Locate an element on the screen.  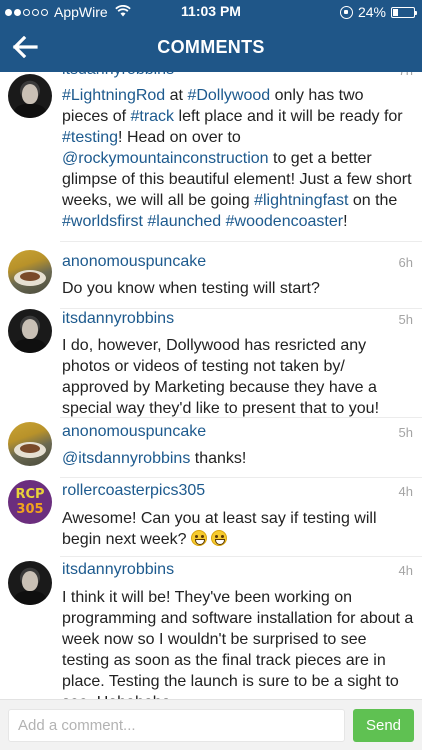
comment-timestamp: 7h is located at coordinates (406, 75).